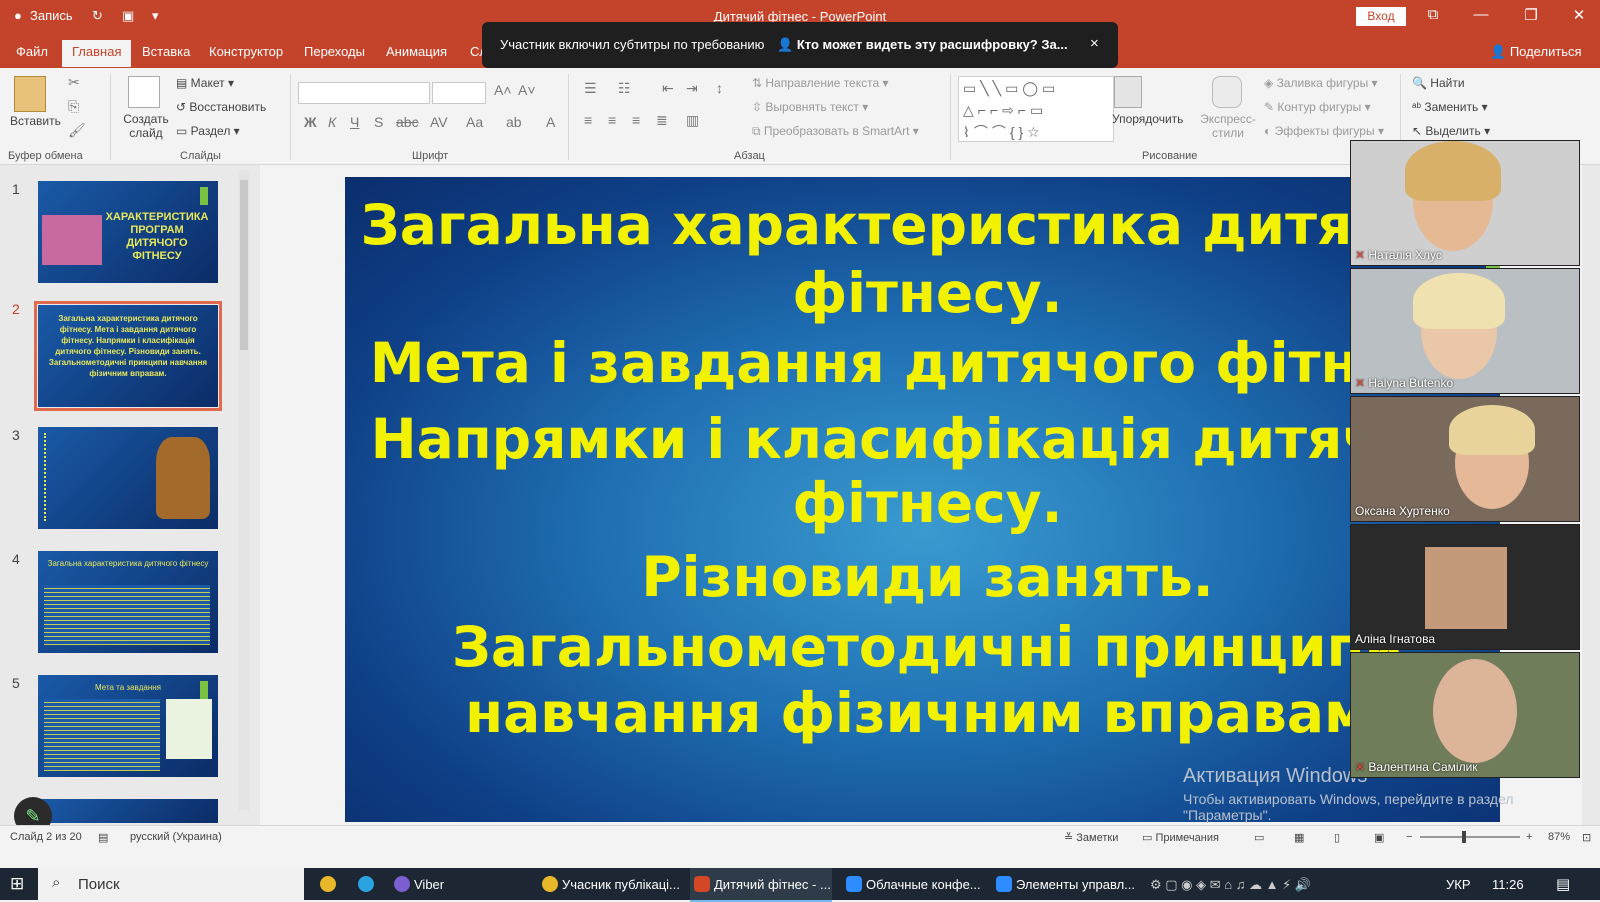 Image resolution: width=1600 pixels, height=902 pixels. I want to click on tab-animations: Анимация, so click(416, 51).